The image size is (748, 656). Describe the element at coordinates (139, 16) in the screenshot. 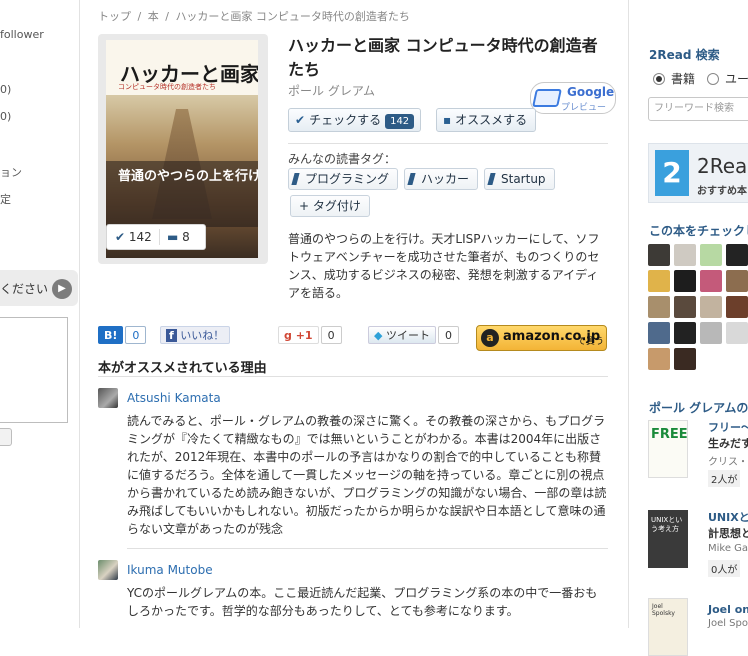

I see `breadcrumb-sep: /` at that location.